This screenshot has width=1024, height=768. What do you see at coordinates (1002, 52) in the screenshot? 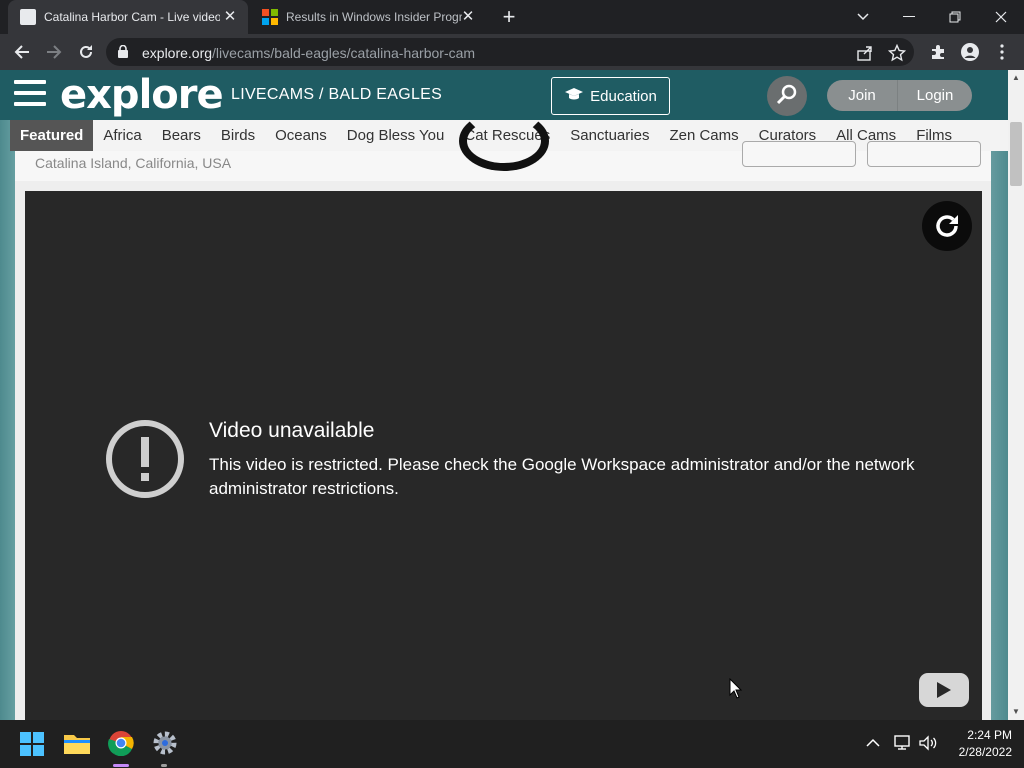
I see `menu-kebab-icon` at bounding box center [1002, 52].